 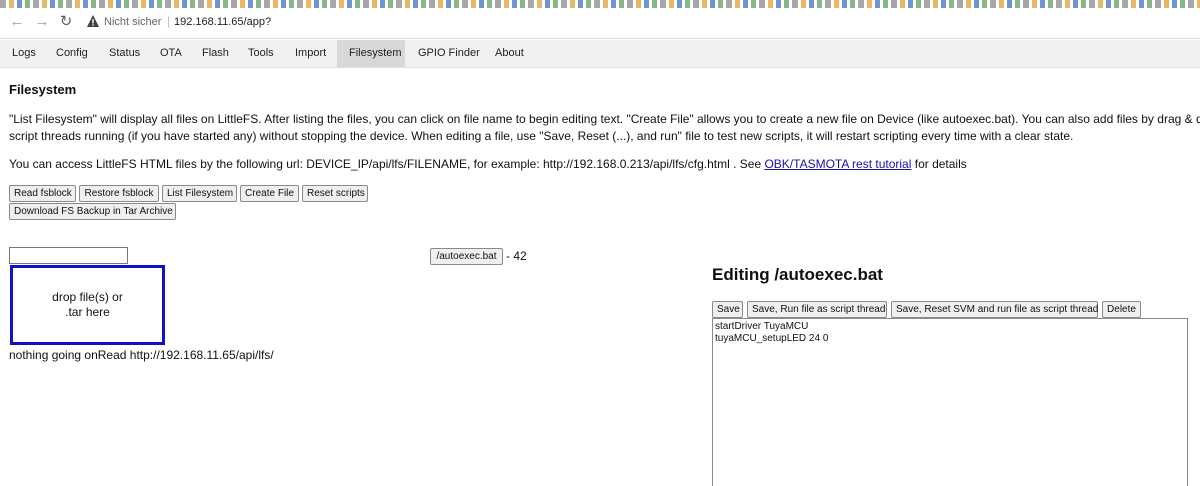 I want to click on save-button: Save, so click(x=727, y=309).